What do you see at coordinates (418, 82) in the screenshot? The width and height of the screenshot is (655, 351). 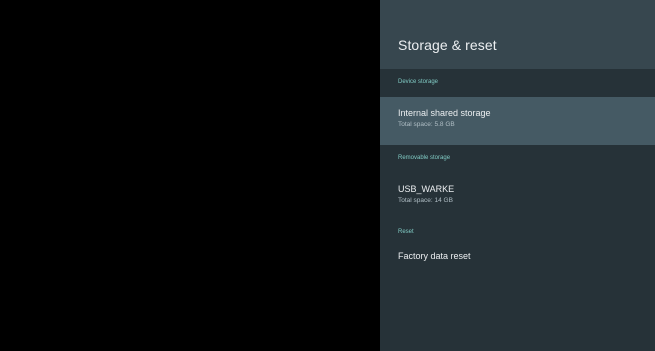 I see `section-header-device-storage: Device storage` at bounding box center [418, 82].